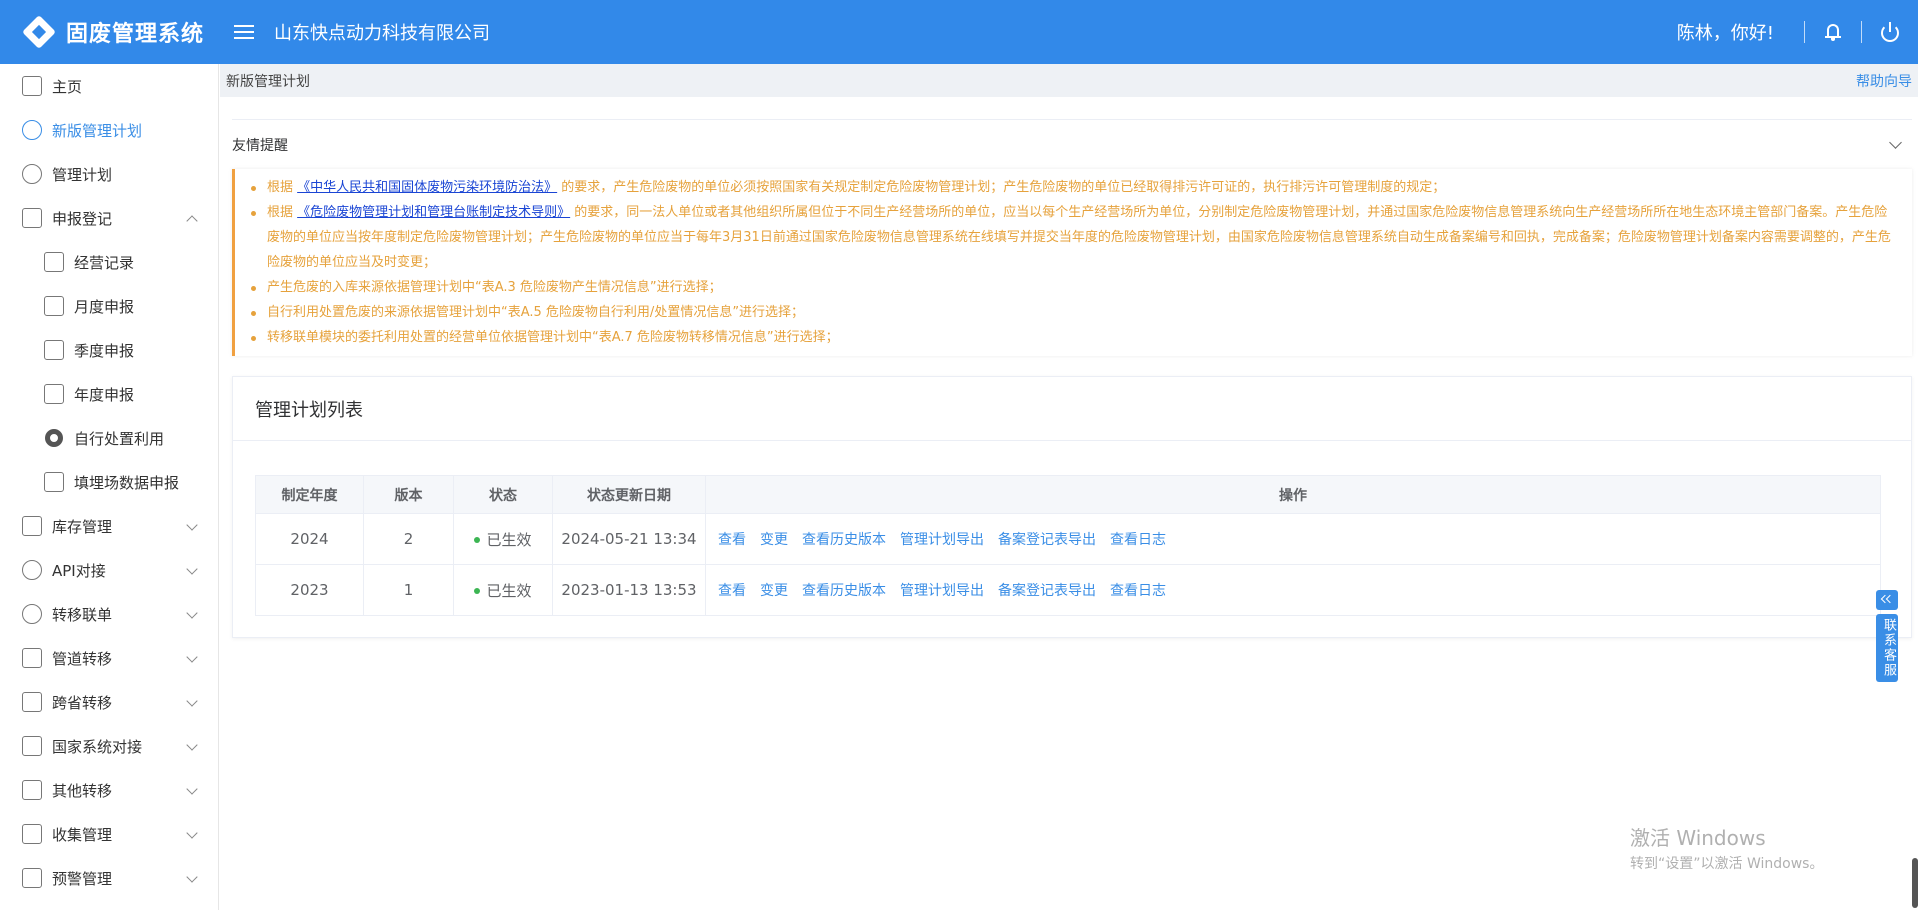 This screenshot has width=1918, height=910. Describe the element at coordinates (32, 658) in the screenshot. I see `pipe-icon` at that location.